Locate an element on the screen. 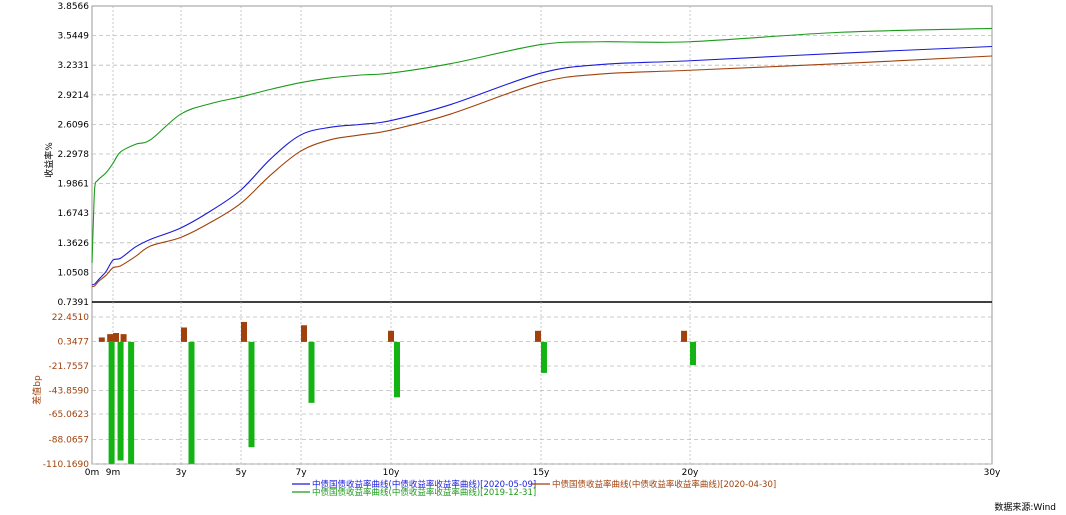 The width and height of the screenshot is (1066, 515). lower-y-tick-label: -65.0623 is located at coordinates (69, 415).